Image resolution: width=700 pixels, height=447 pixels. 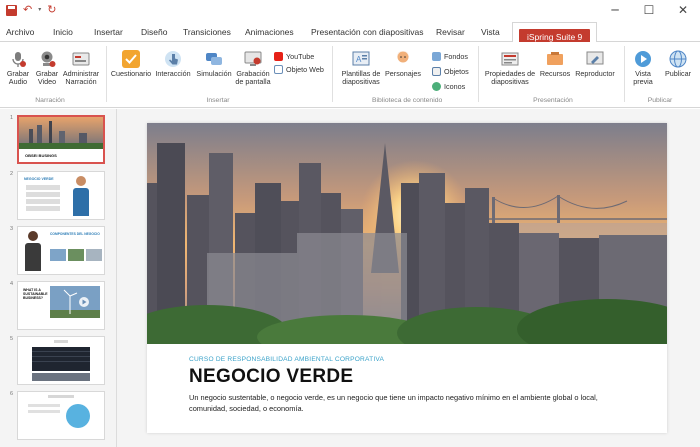 What do you see at coordinates (436, 56) in the screenshot?
I see `backgrounds-icon` at bounding box center [436, 56].